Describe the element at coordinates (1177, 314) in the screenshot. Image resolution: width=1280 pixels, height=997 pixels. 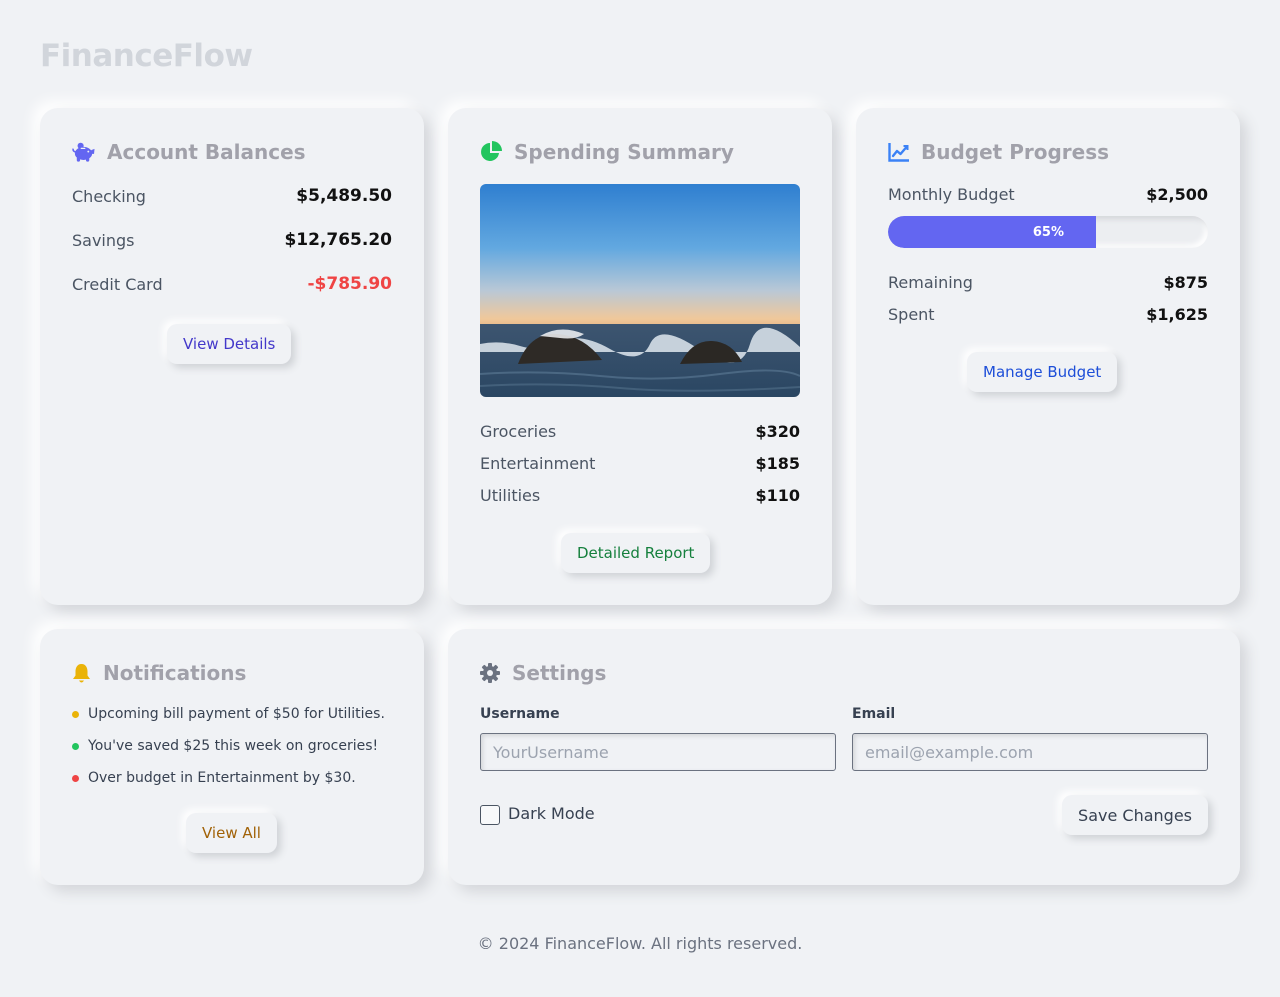
I see `spent-value: $1,625` at that location.